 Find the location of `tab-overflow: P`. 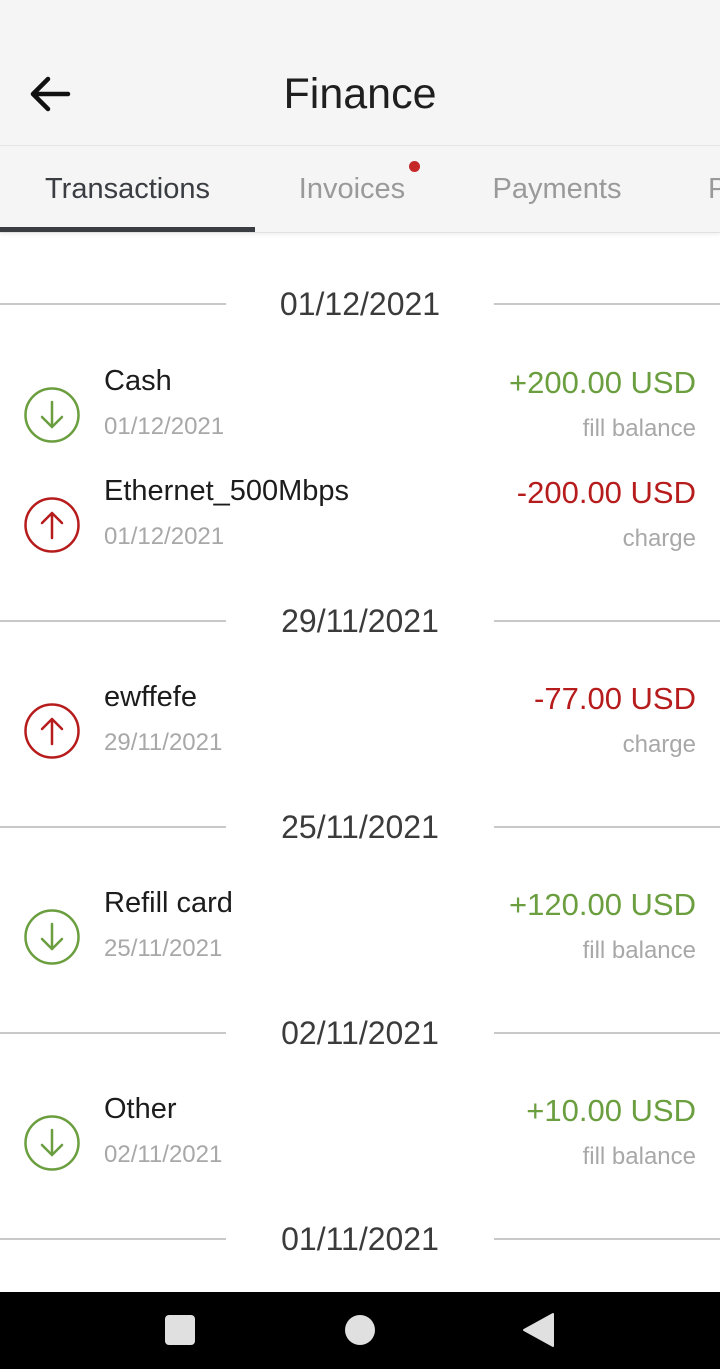

tab-overflow: P is located at coordinates (710, 189).